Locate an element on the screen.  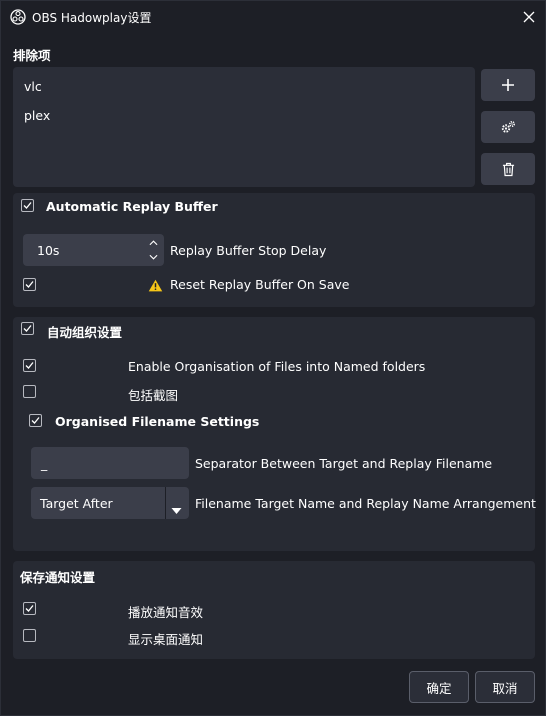
replay-buffer-checkbox is located at coordinates (27, 205).